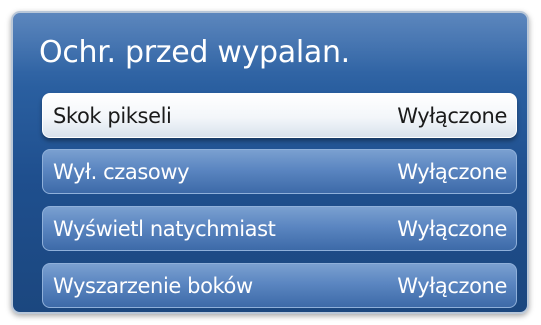 The width and height of the screenshot is (541, 325). What do you see at coordinates (279, 228) in the screenshot?
I see `menu-item-immediate-display: Wyświetl natychmiast Wyłączone` at bounding box center [279, 228].